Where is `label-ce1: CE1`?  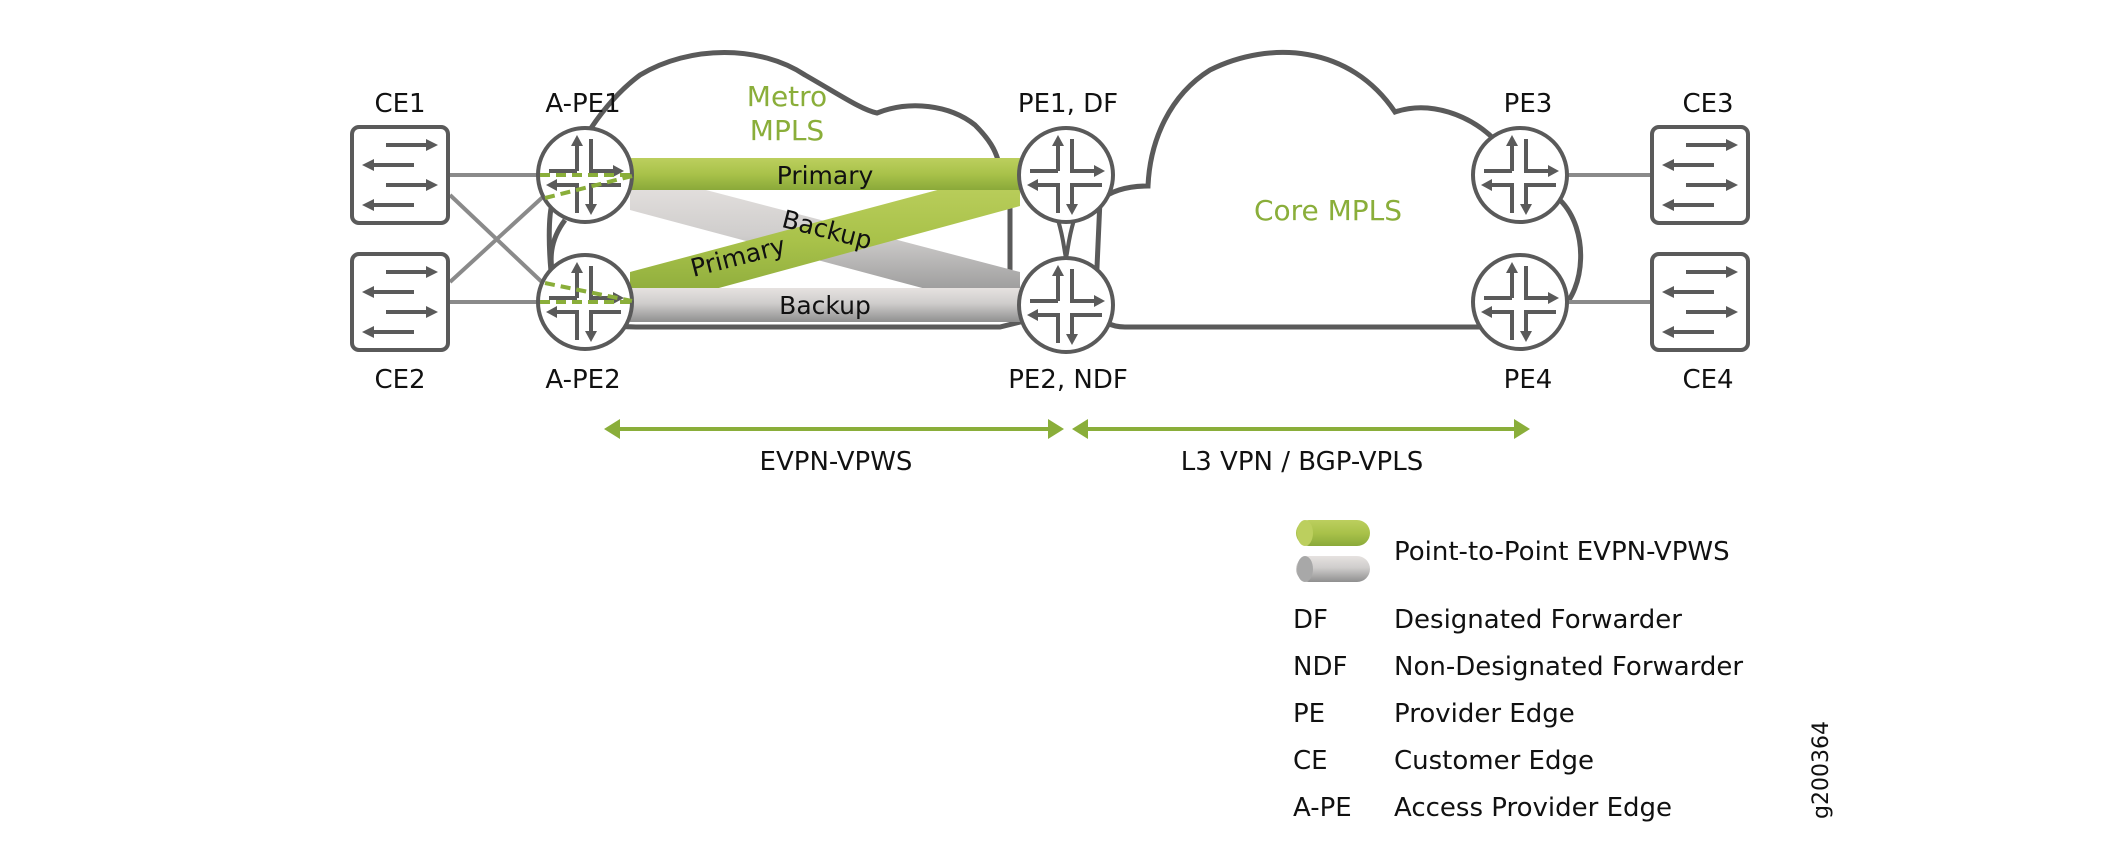 label-ce1: CE1 is located at coordinates (399, 104).